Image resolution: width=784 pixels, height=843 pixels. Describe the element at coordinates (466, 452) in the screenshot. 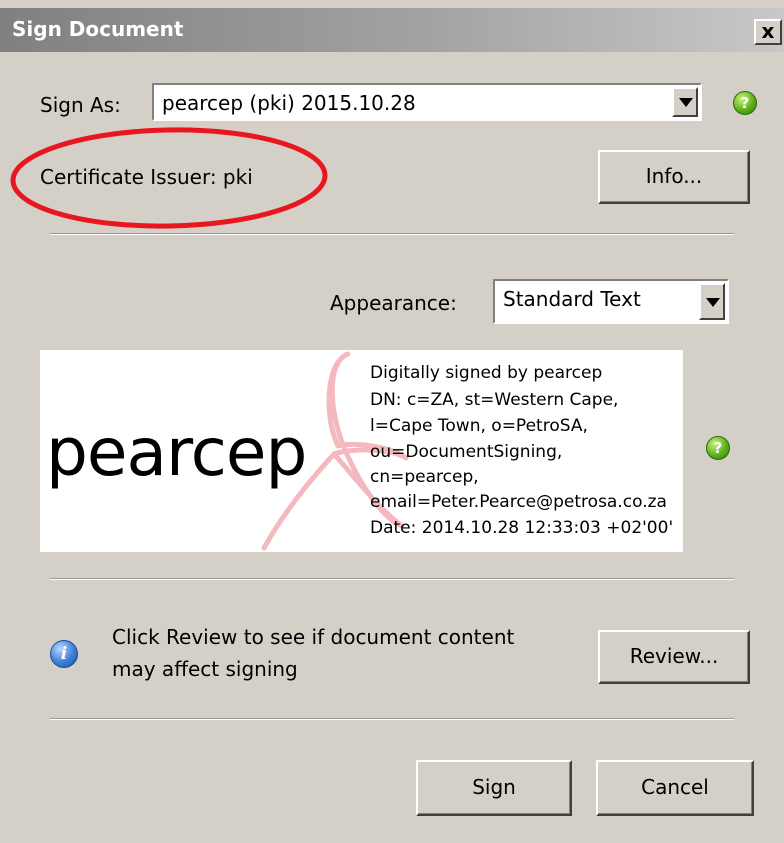

I see `signature-detail-line: ou=DocumentSigning,` at that location.